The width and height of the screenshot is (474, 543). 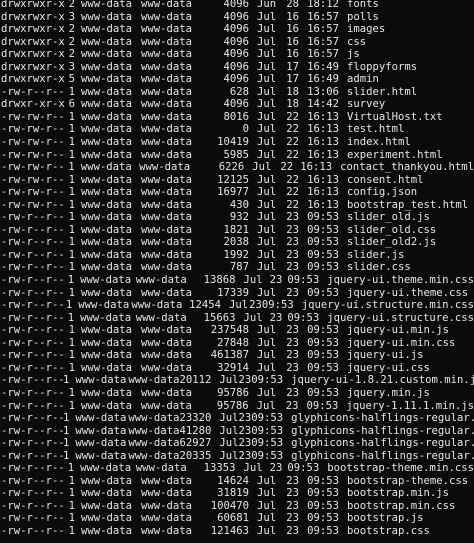 I want to click on listing-time: 14:42, so click(x=323, y=104).